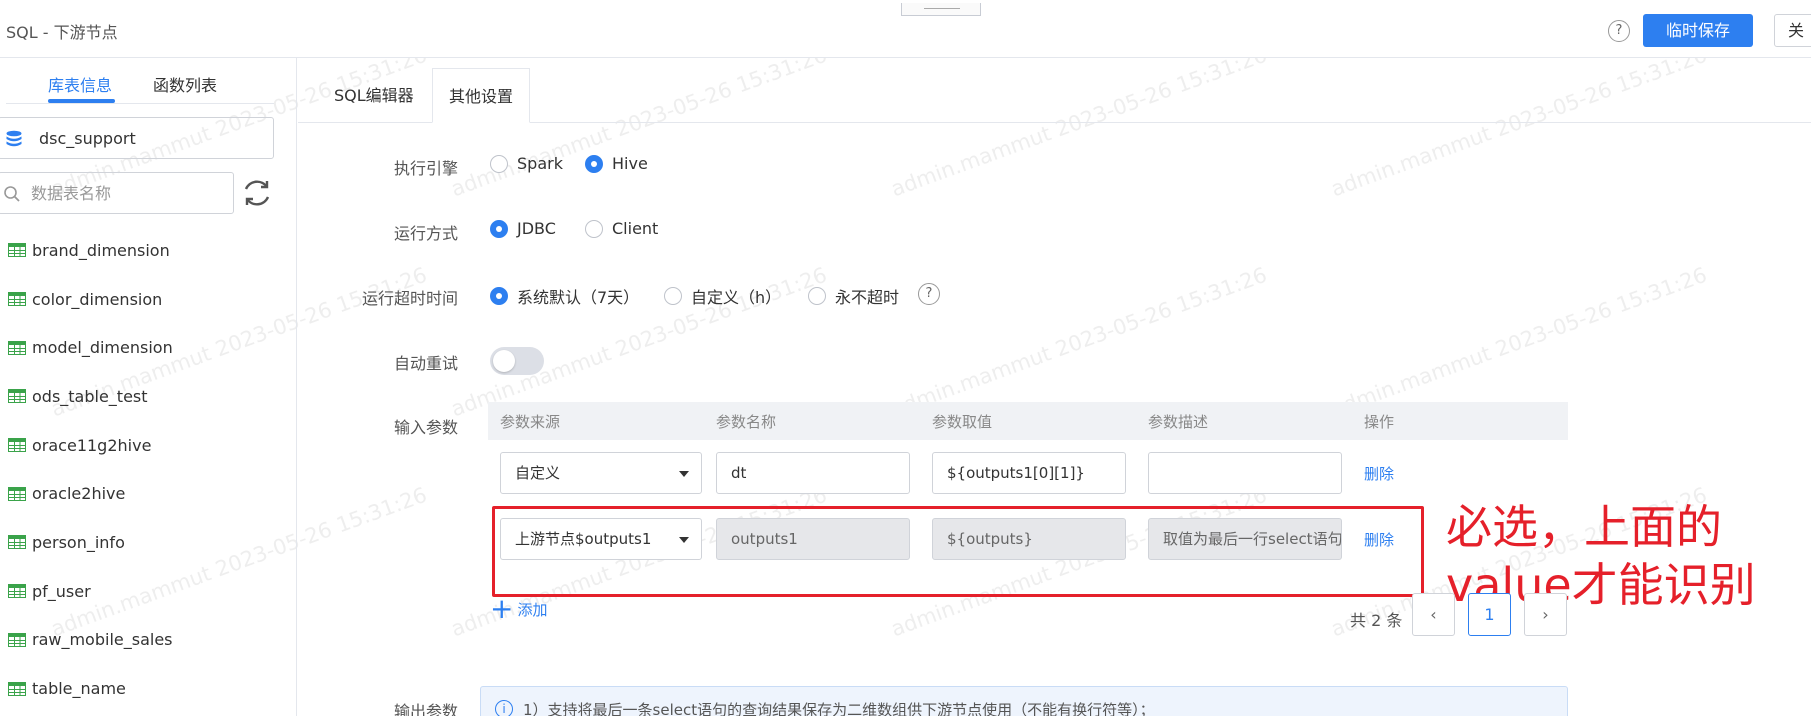  What do you see at coordinates (78, 542) in the screenshot?
I see `table-name: person_info` at bounding box center [78, 542].